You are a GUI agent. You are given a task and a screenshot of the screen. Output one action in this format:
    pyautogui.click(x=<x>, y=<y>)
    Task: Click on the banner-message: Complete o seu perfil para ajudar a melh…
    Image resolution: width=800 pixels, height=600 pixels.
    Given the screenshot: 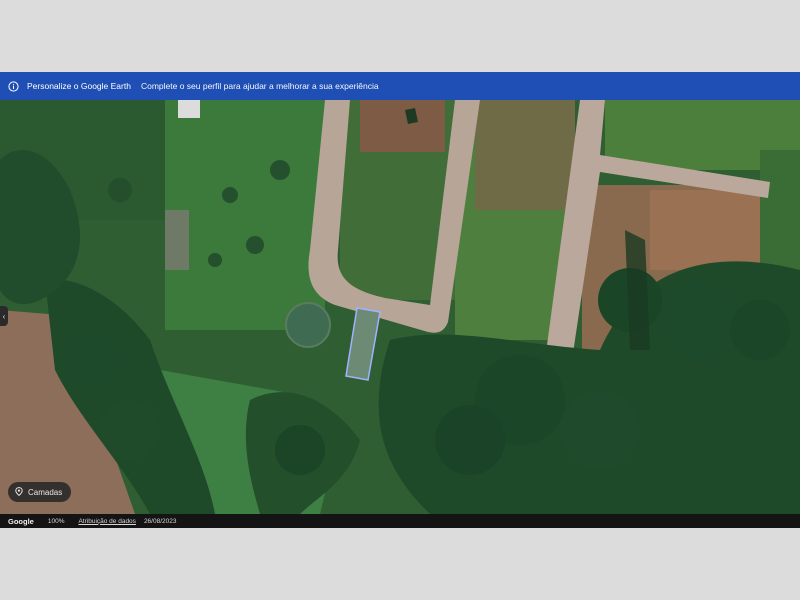 What is the action you would take?
    pyautogui.click(x=259, y=86)
    